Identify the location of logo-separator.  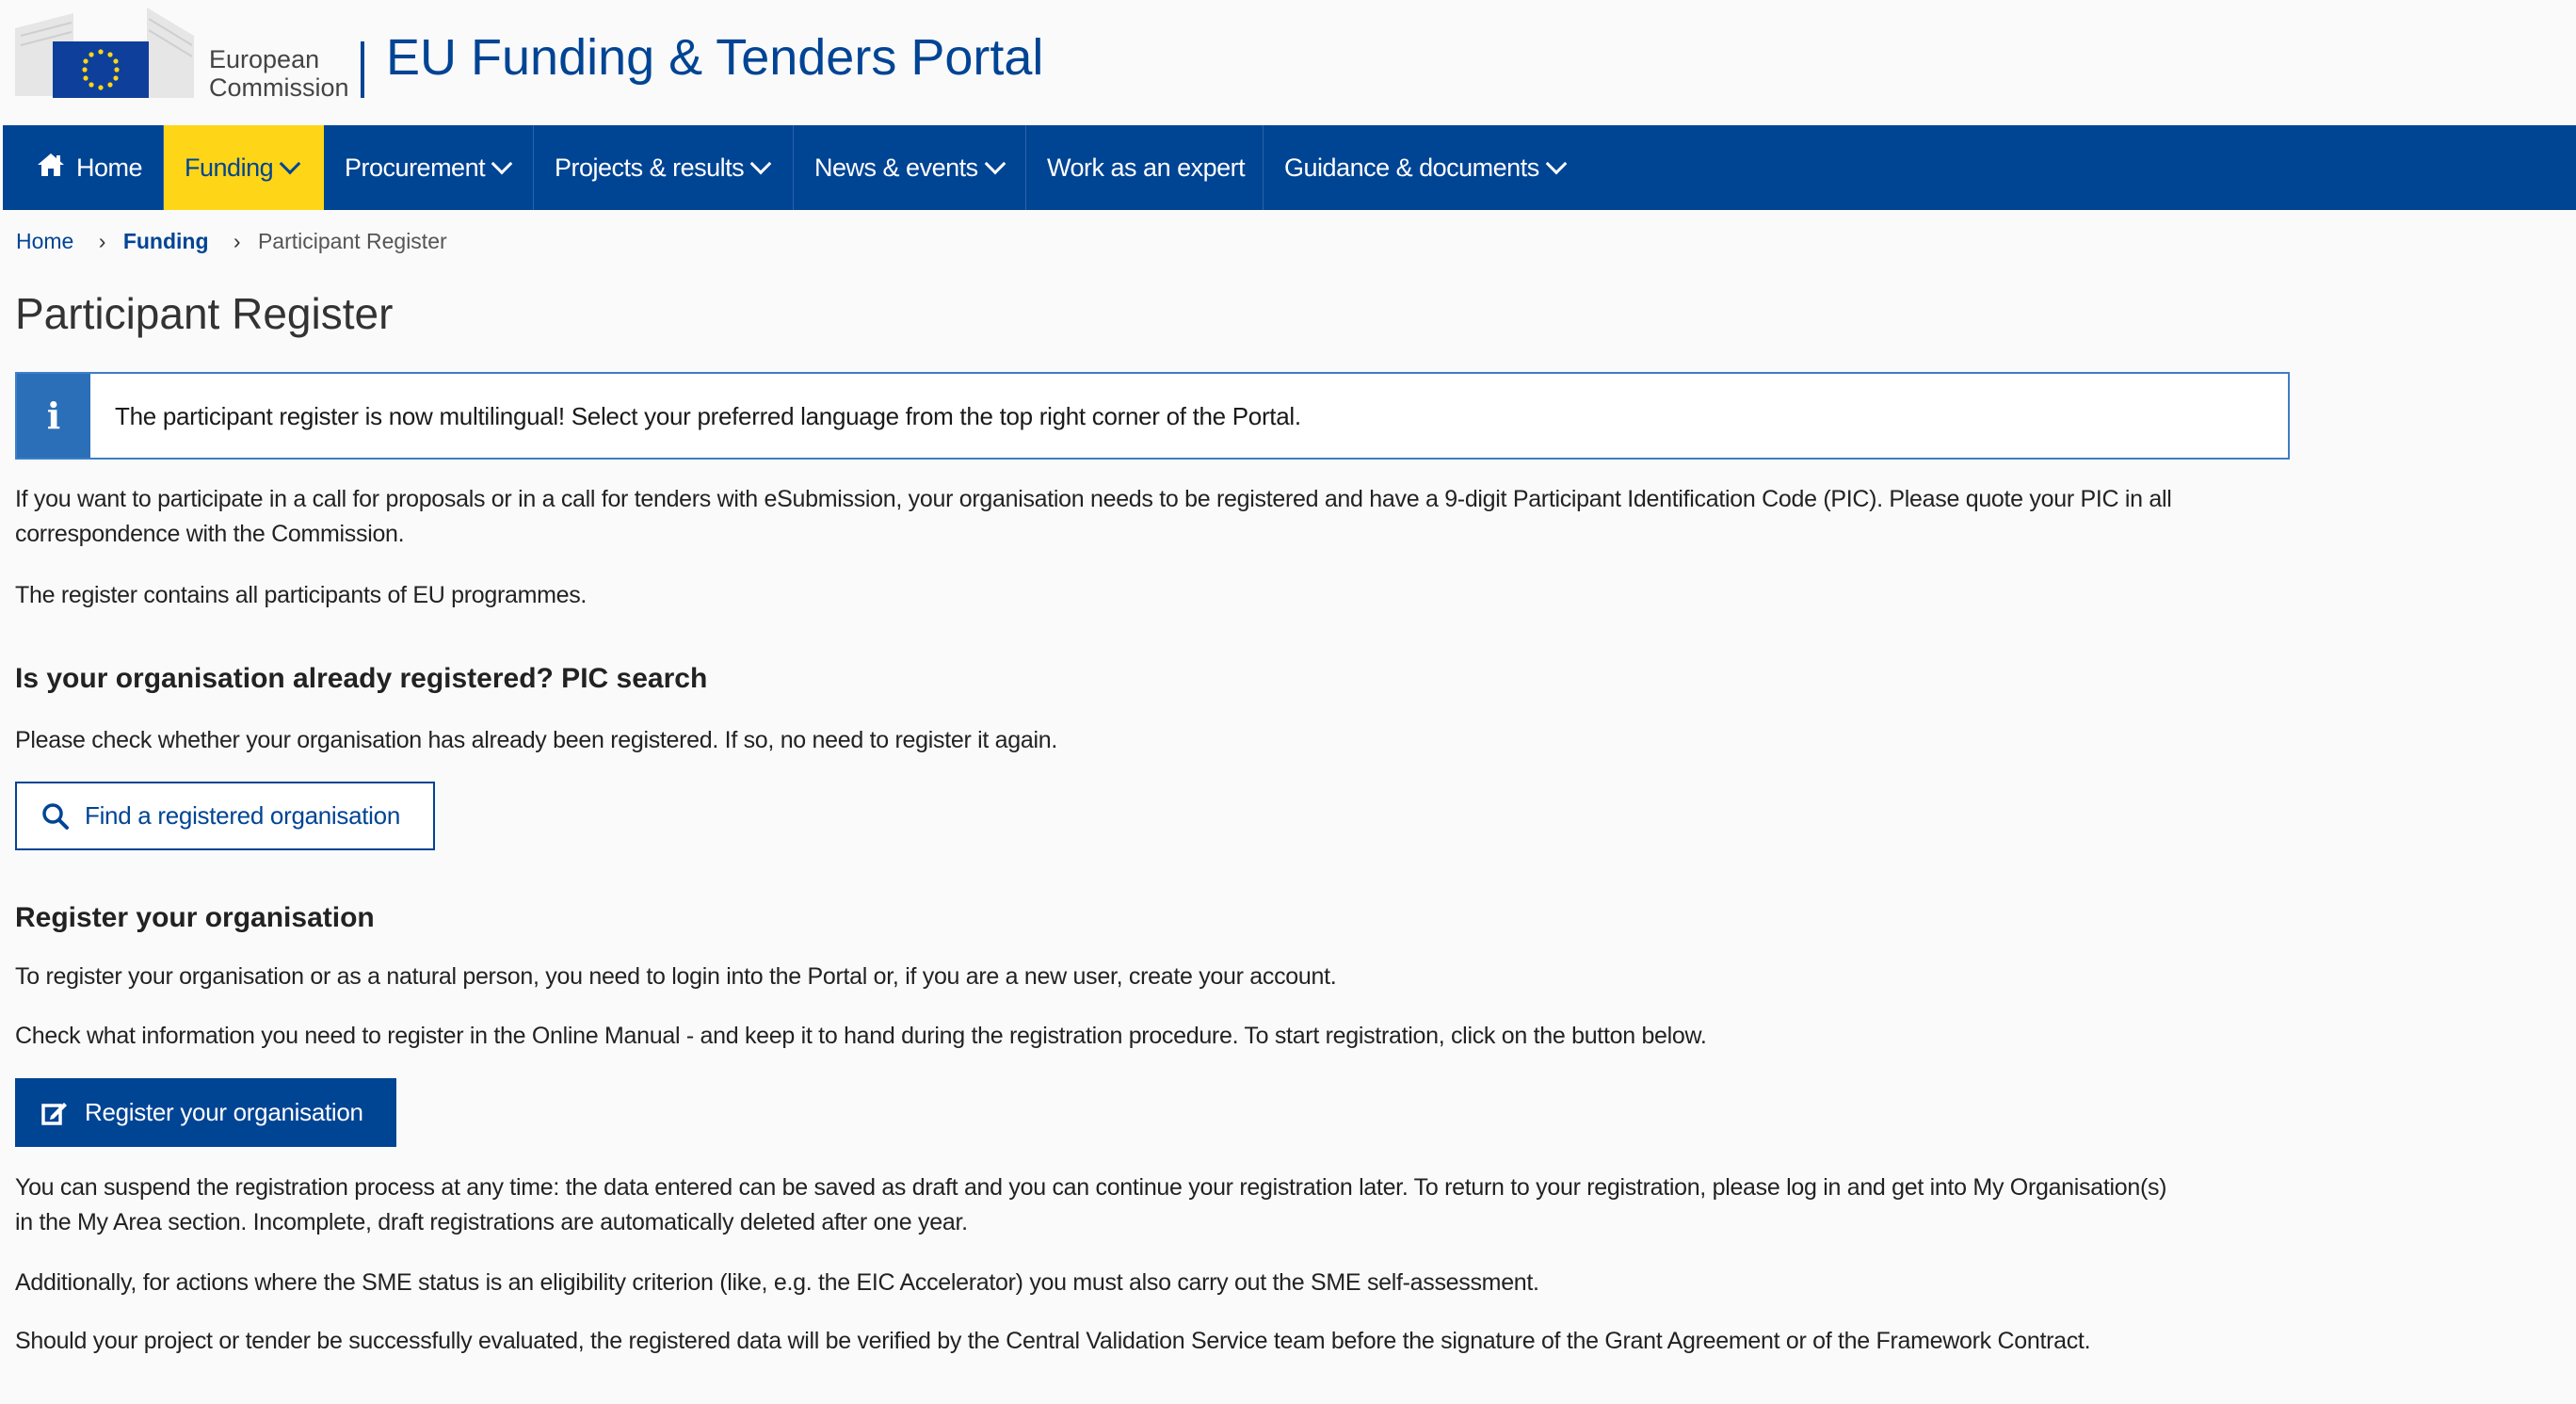
(362, 69).